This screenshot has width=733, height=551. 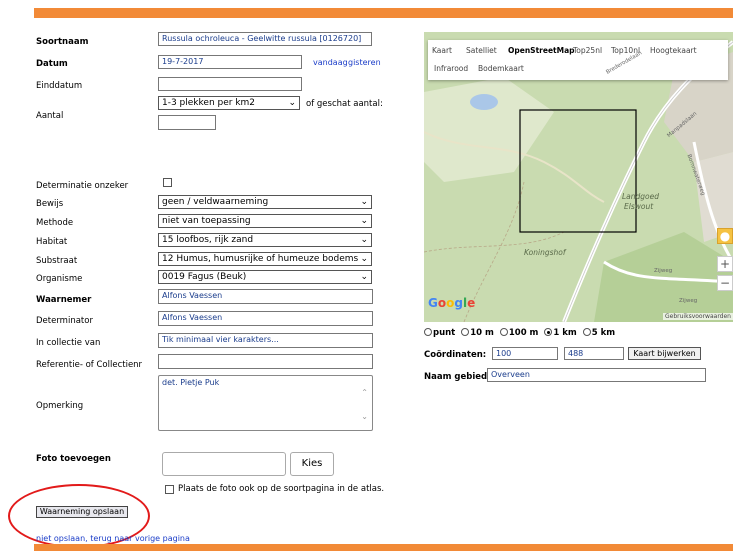 I want to click on radio-100m-label: 100 m, so click(x=523, y=333).